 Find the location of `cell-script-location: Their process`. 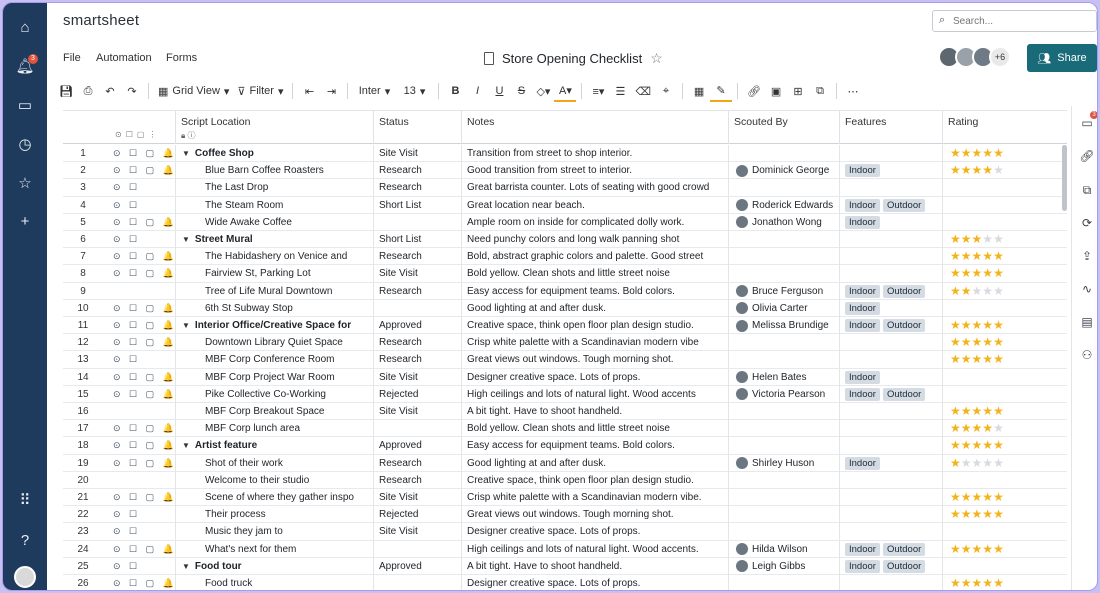

cell-script-location: Their process is located at coordinates (275, 515).